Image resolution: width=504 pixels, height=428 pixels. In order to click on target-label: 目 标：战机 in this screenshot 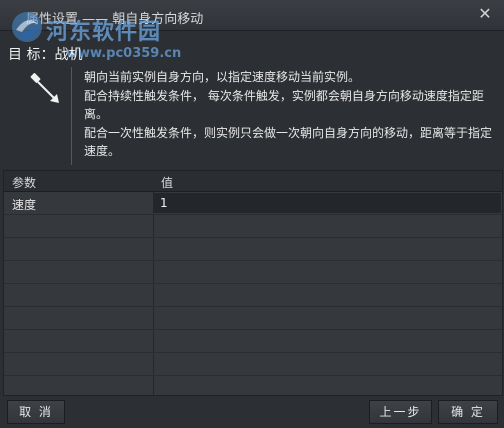, I will do `click(45, 55)`.